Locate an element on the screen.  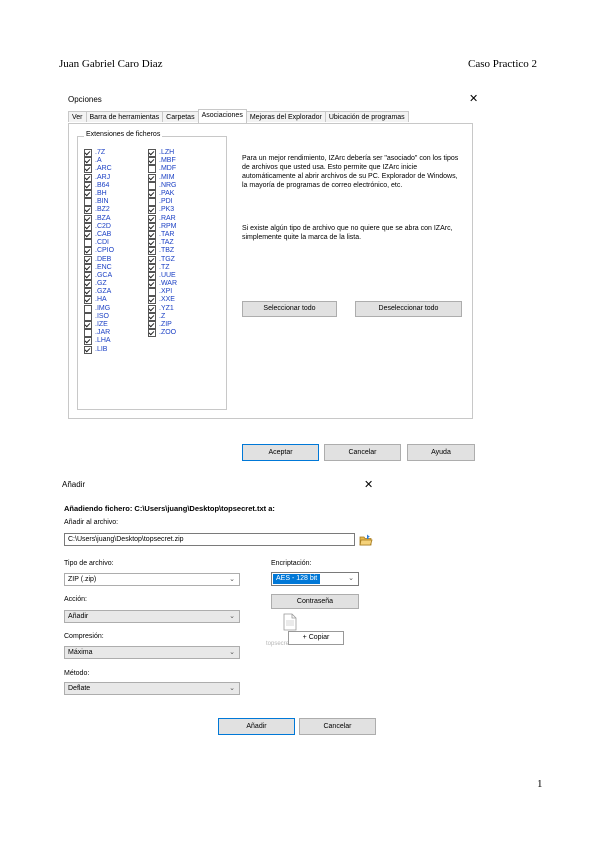
extension-item: .ARJ is located at coordinates (99, 177).